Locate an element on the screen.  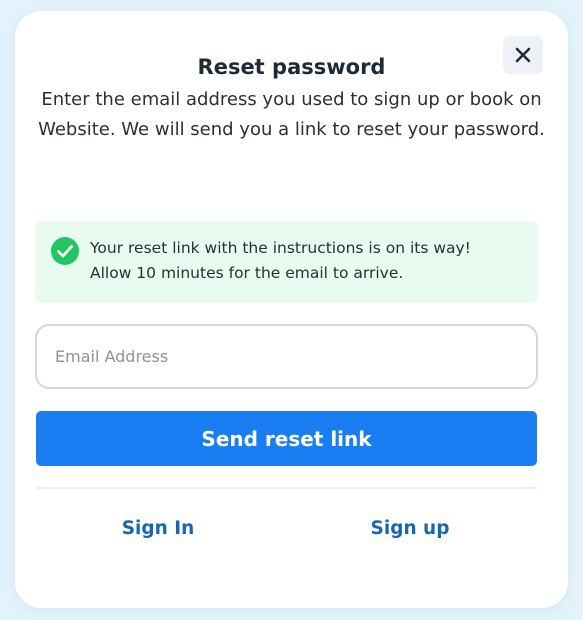
check-circle-icon is located at coordinates (65, 251).